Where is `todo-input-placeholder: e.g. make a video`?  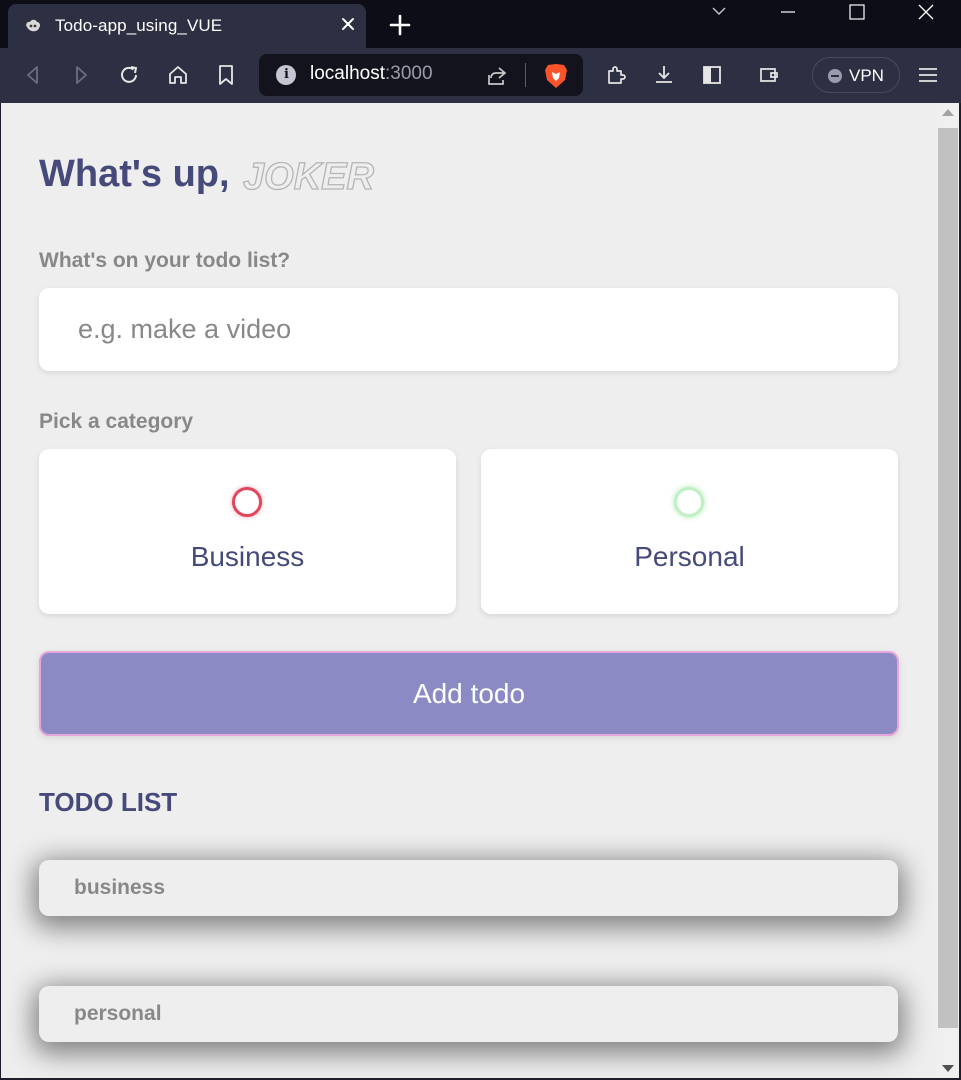 todo-input-placeholder: e.g. make a video is located at coordinates (185, 329).